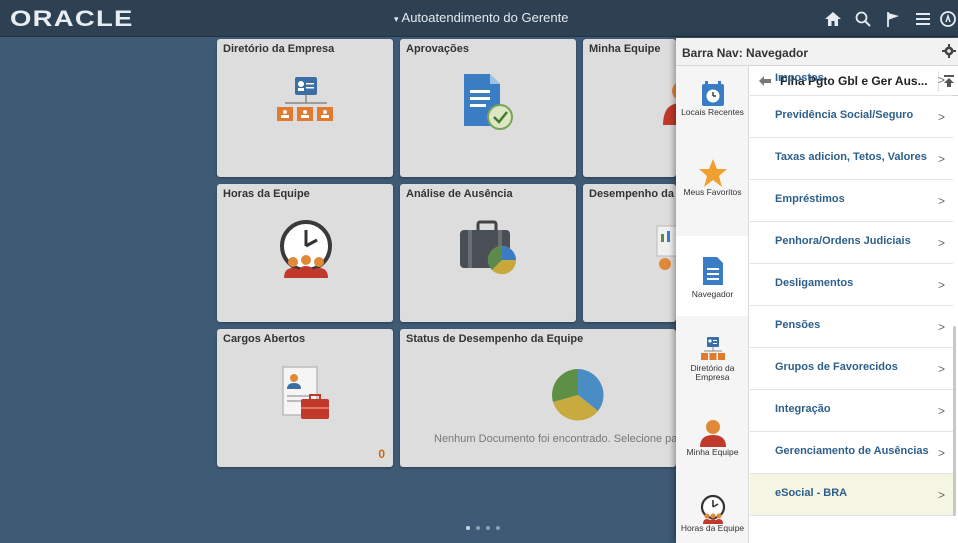 Image resolution: width=958 pixels, height=543 pixels. I want to click on tile-diretorio-empresa: Diretório da Empresa, so click(305, 108).